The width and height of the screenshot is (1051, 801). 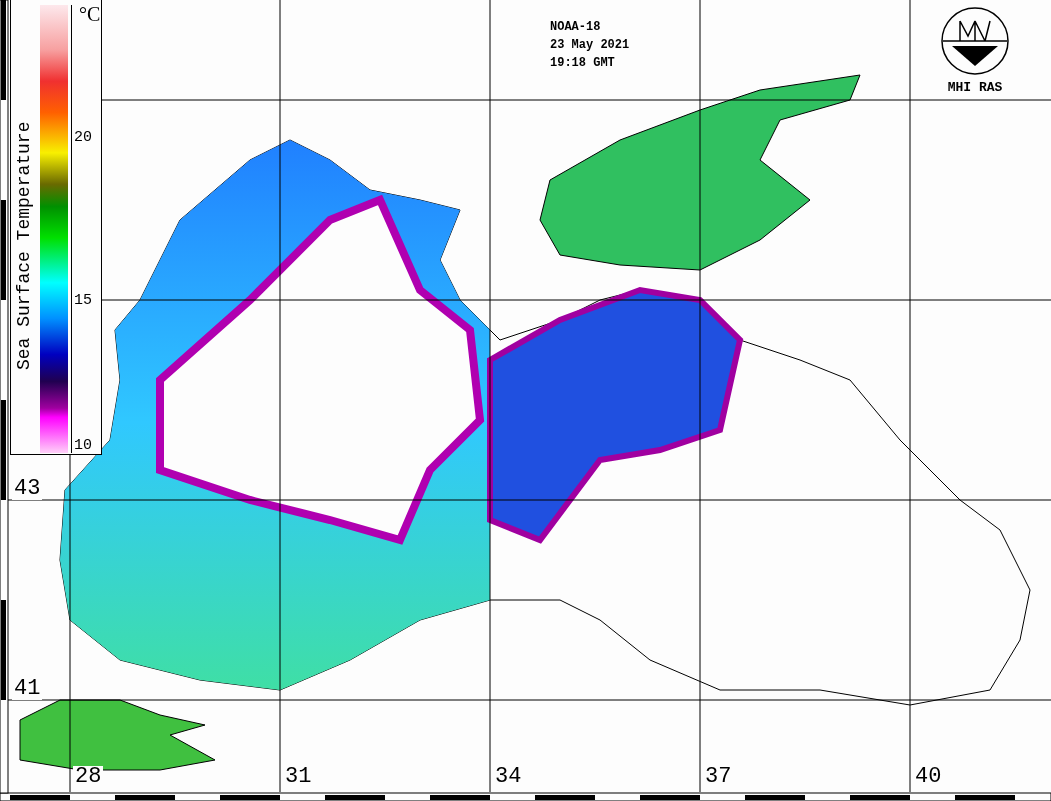 What do you see at coordinates (583, 63) in the screenshot?
I see `header-text: 19:18 GMT` at bounding box center [583, 63].